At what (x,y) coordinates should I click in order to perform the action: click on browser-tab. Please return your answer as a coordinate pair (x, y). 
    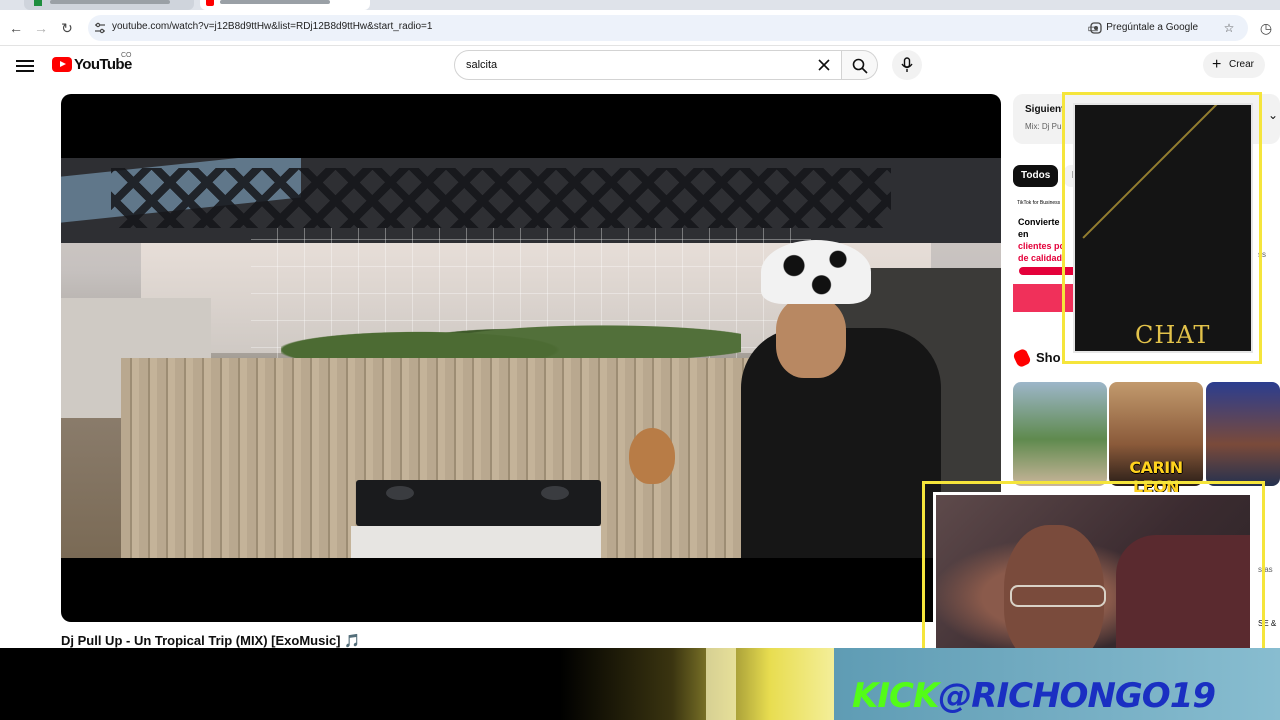
    Looking at the image, I should click on (109, 5).